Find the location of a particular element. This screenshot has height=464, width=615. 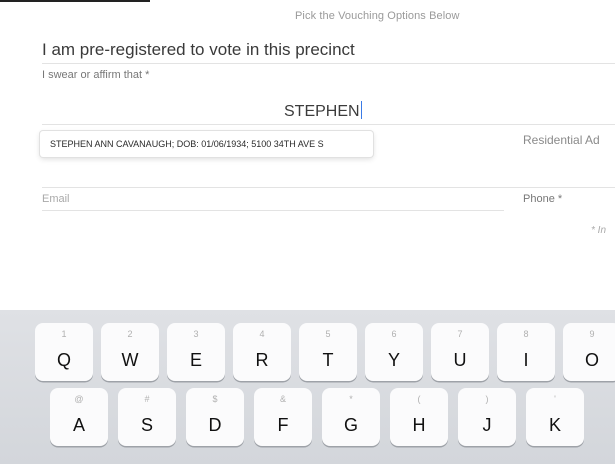

key-r: 4R is located at coordinates (262, 352).